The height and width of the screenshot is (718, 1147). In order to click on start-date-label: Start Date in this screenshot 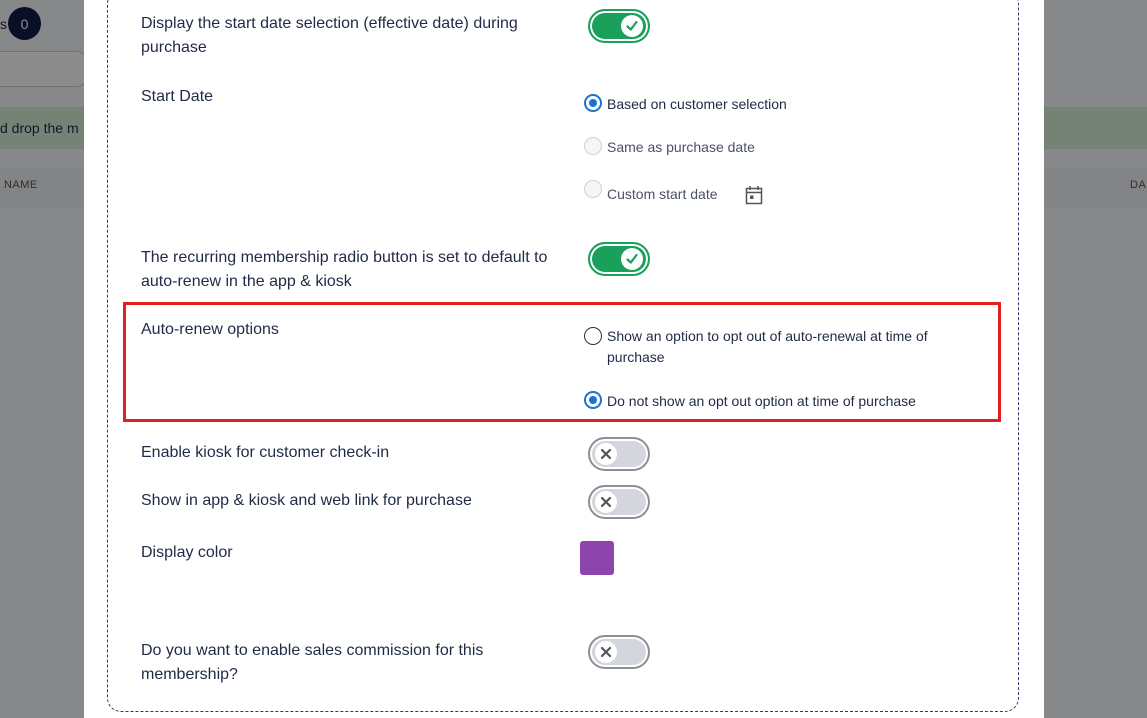, I will do `click(177, 96)`.